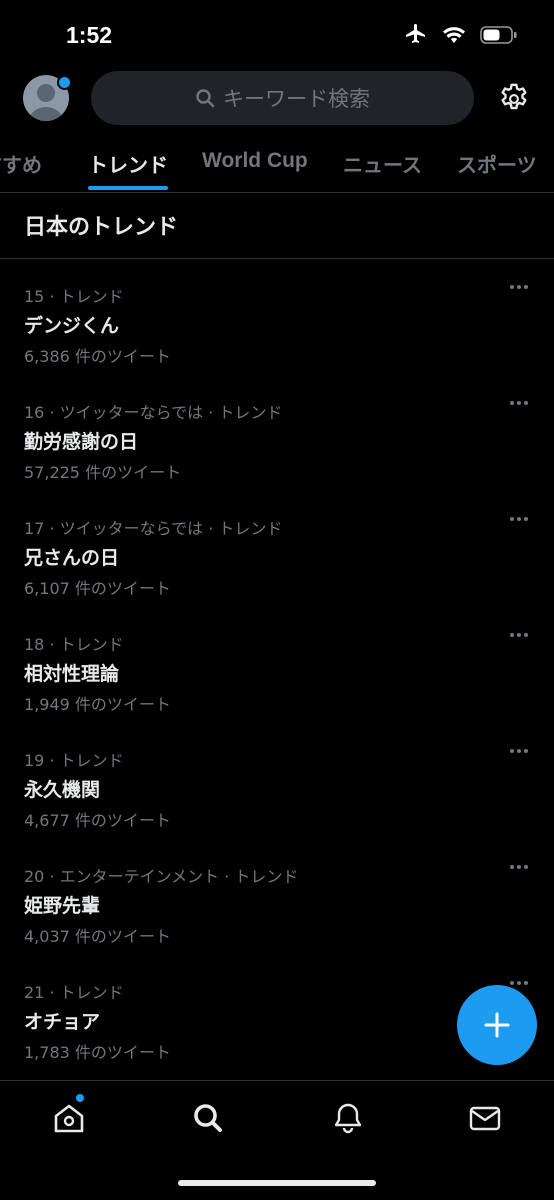  Describe the element at coordinates (21, 163) in the screenshot. I see `tab-recommended: すすめ` at that location.